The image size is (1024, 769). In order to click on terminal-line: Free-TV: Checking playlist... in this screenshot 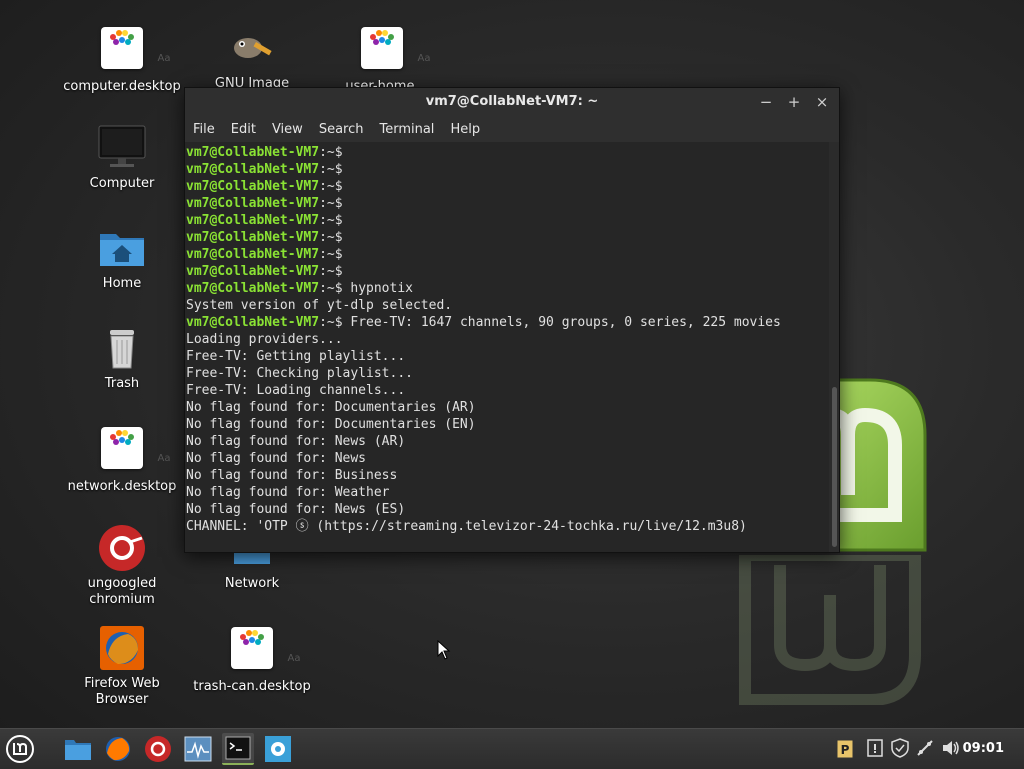, I will do `click(507, 373)`.